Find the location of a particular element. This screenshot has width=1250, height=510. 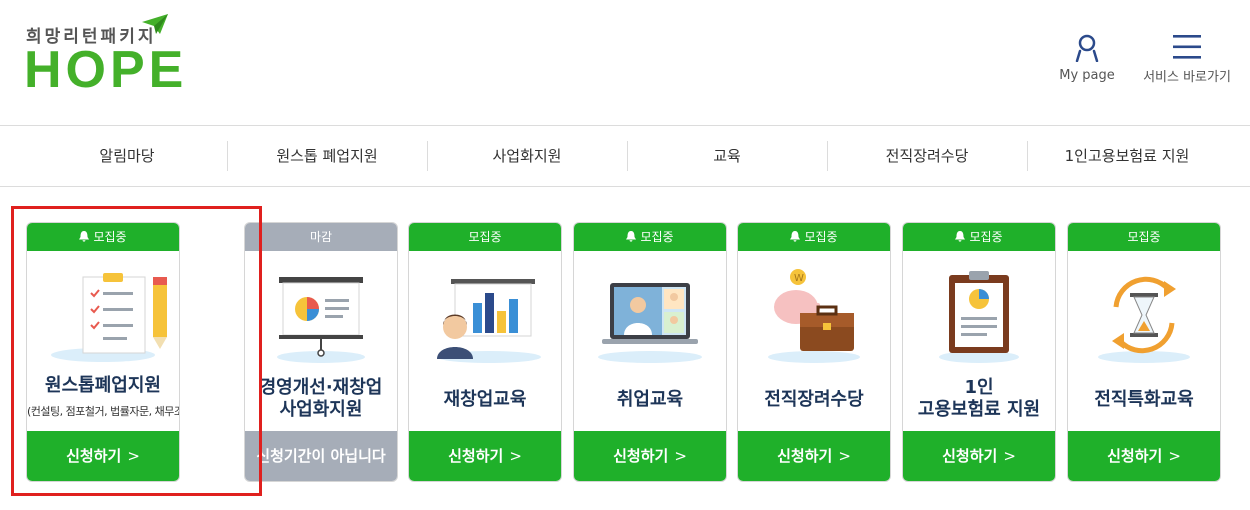

presentation-board-illustration is located at coordinates (321, 320).